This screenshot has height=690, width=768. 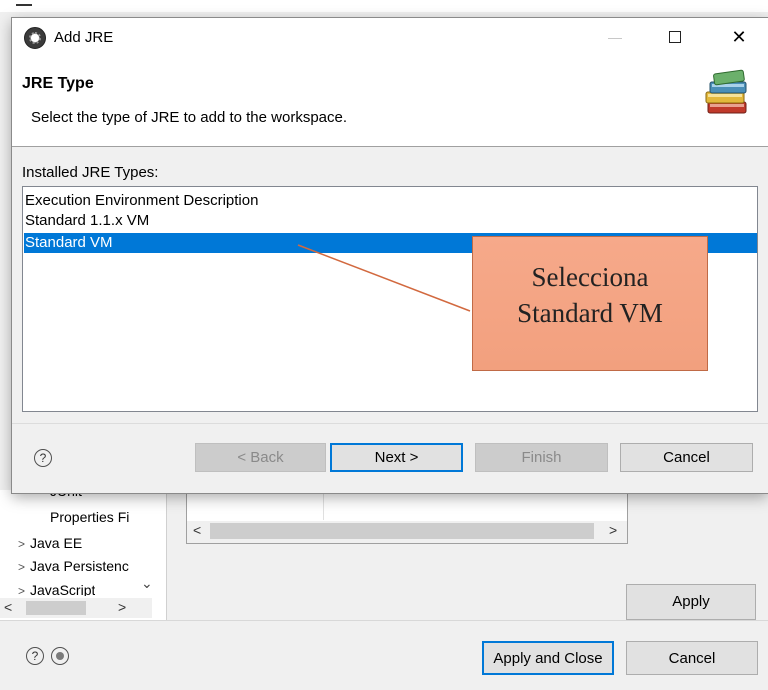 I want to click on dialog-title: Add JRE, so click(x=84, y=37).